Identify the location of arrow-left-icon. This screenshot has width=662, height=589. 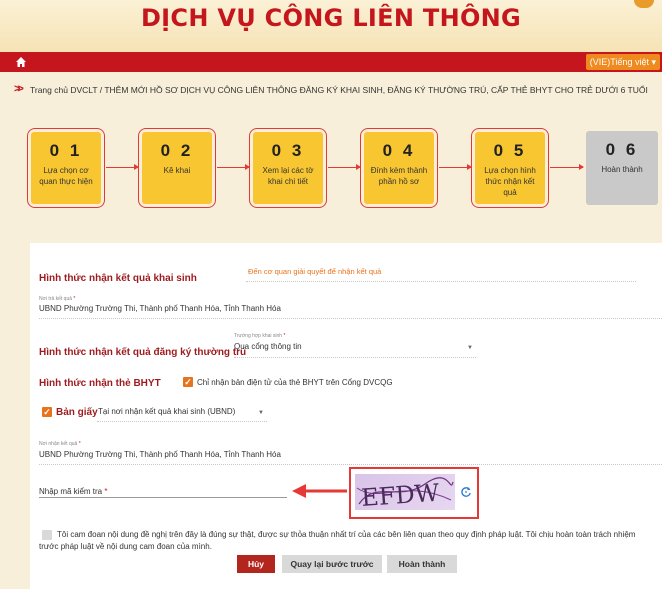
(319, 491).